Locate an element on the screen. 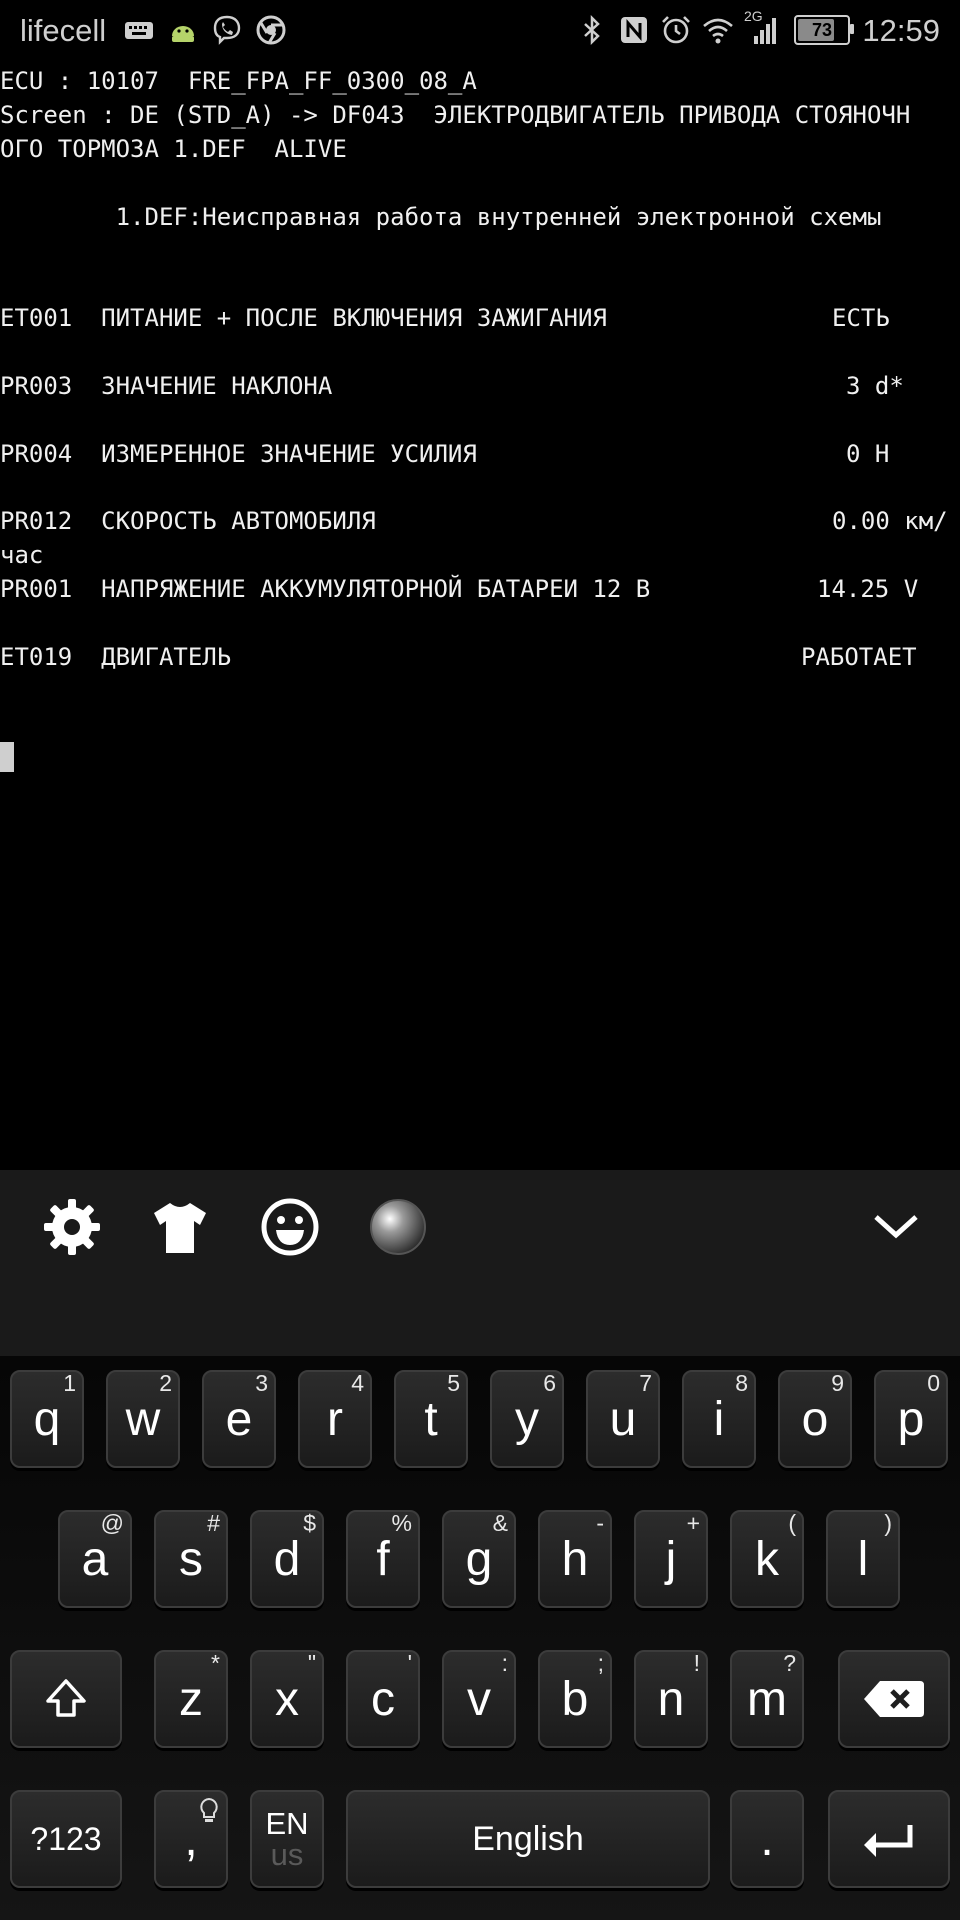  key-hint: ( is located at coordinates (792, 1523).